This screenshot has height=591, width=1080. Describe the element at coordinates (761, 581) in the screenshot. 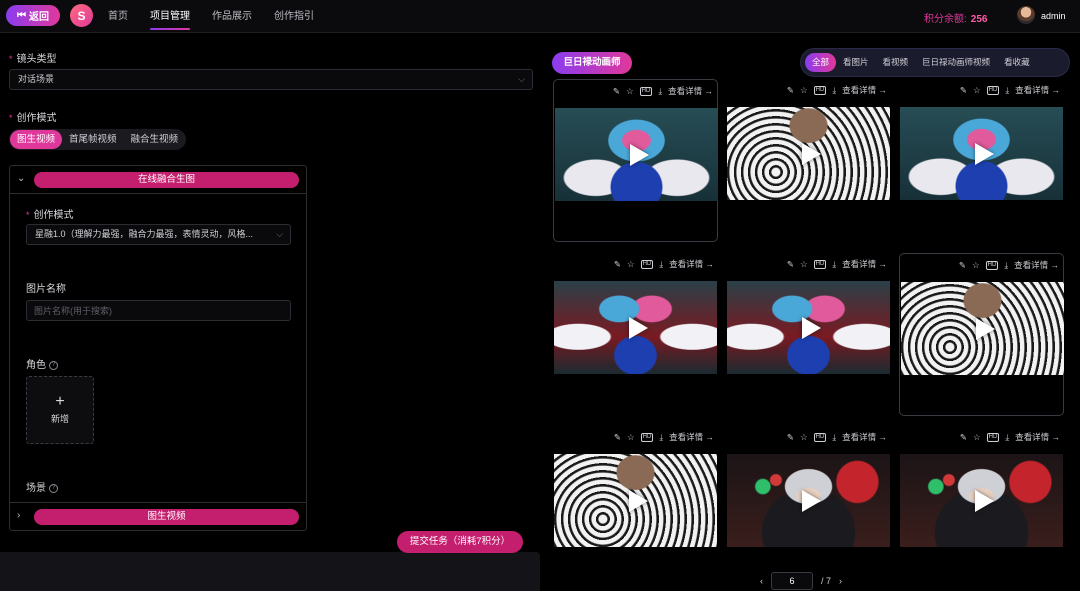

I see `prev-page-icon: ‹` at that location.